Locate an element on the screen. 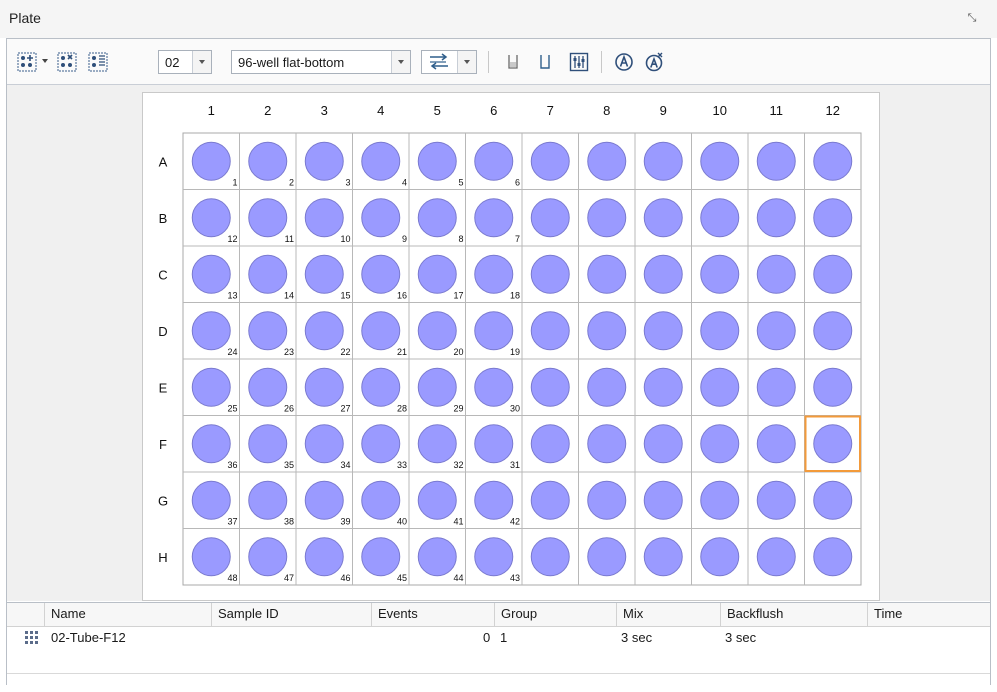  well-D12 is located at coordinates (833, 331).